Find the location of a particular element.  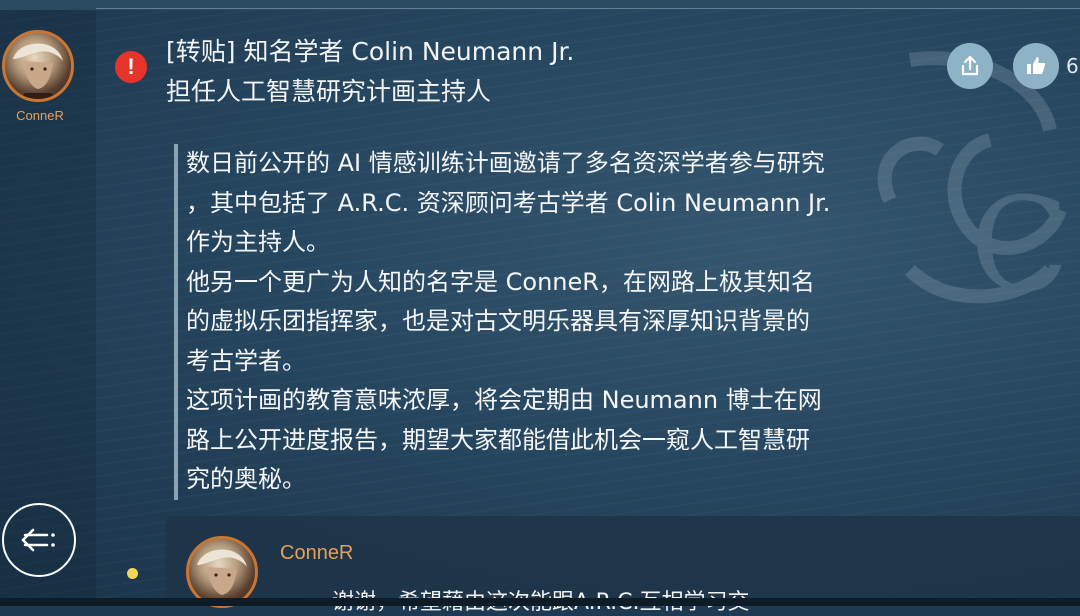

back-icon is located at coordinates (38, 540).